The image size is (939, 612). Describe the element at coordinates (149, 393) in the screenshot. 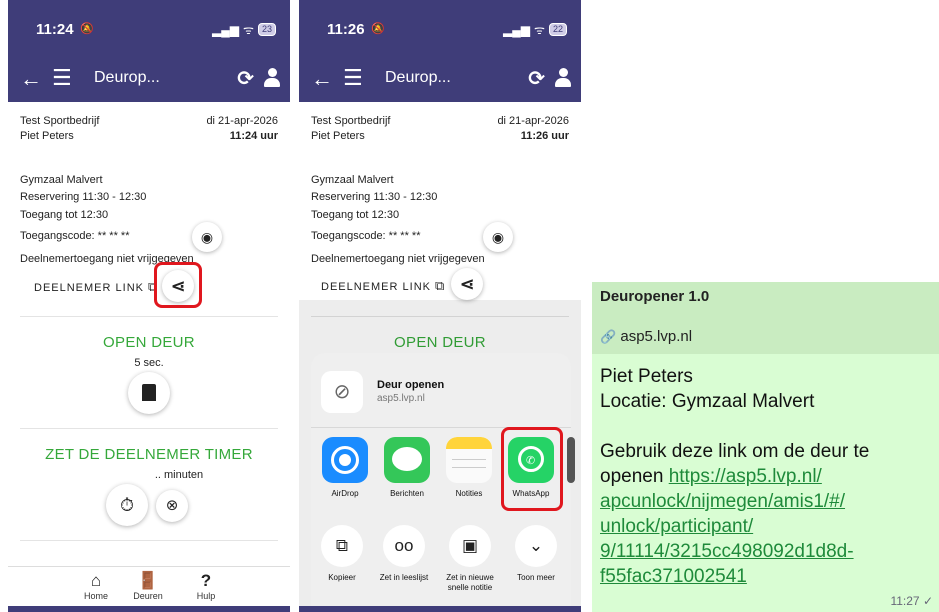

I see `open-door-button` at that location.